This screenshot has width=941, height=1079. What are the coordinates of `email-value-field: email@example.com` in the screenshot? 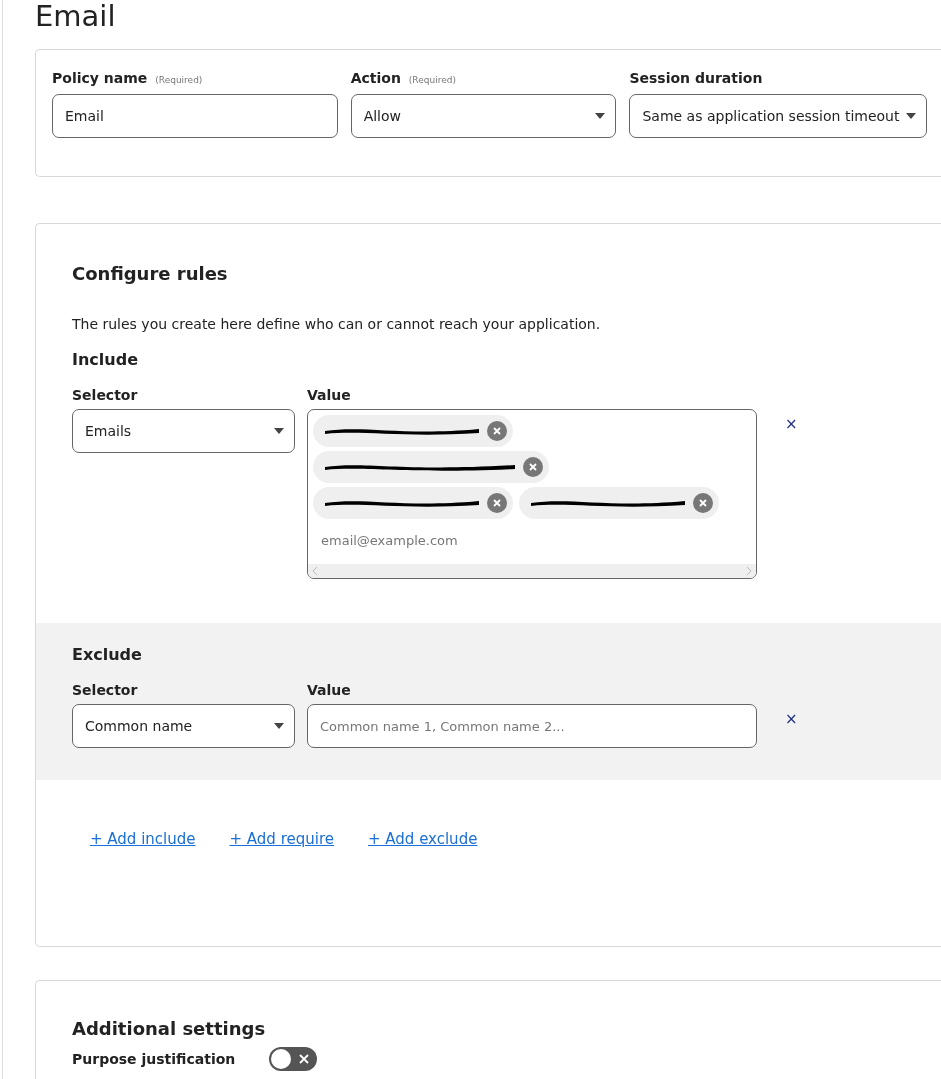 It's located at (532, 494).